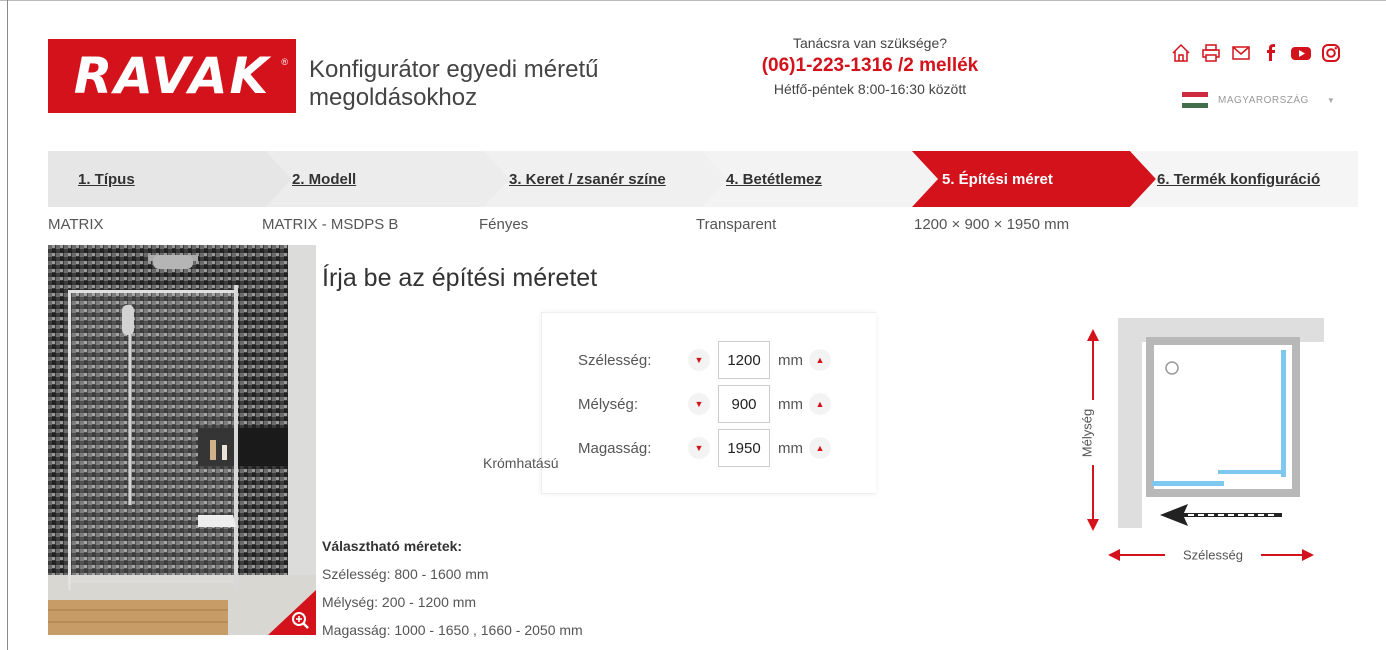  I want to click on facebook-icon, so click(1271, 53).